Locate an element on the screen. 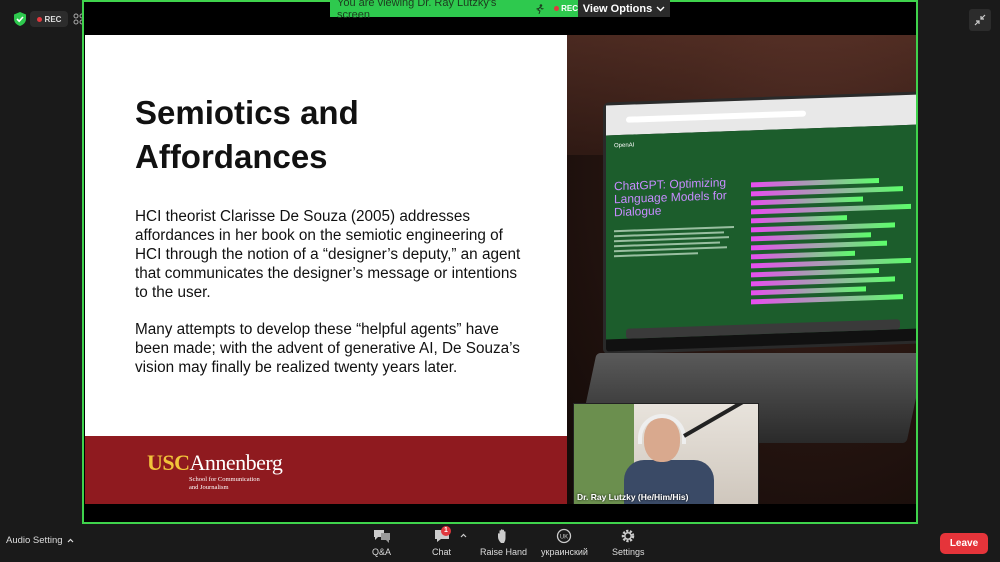 The height and width of the screenshot is (562, 1000). banner-rec-label: REC is located at coordinates (569, 8).